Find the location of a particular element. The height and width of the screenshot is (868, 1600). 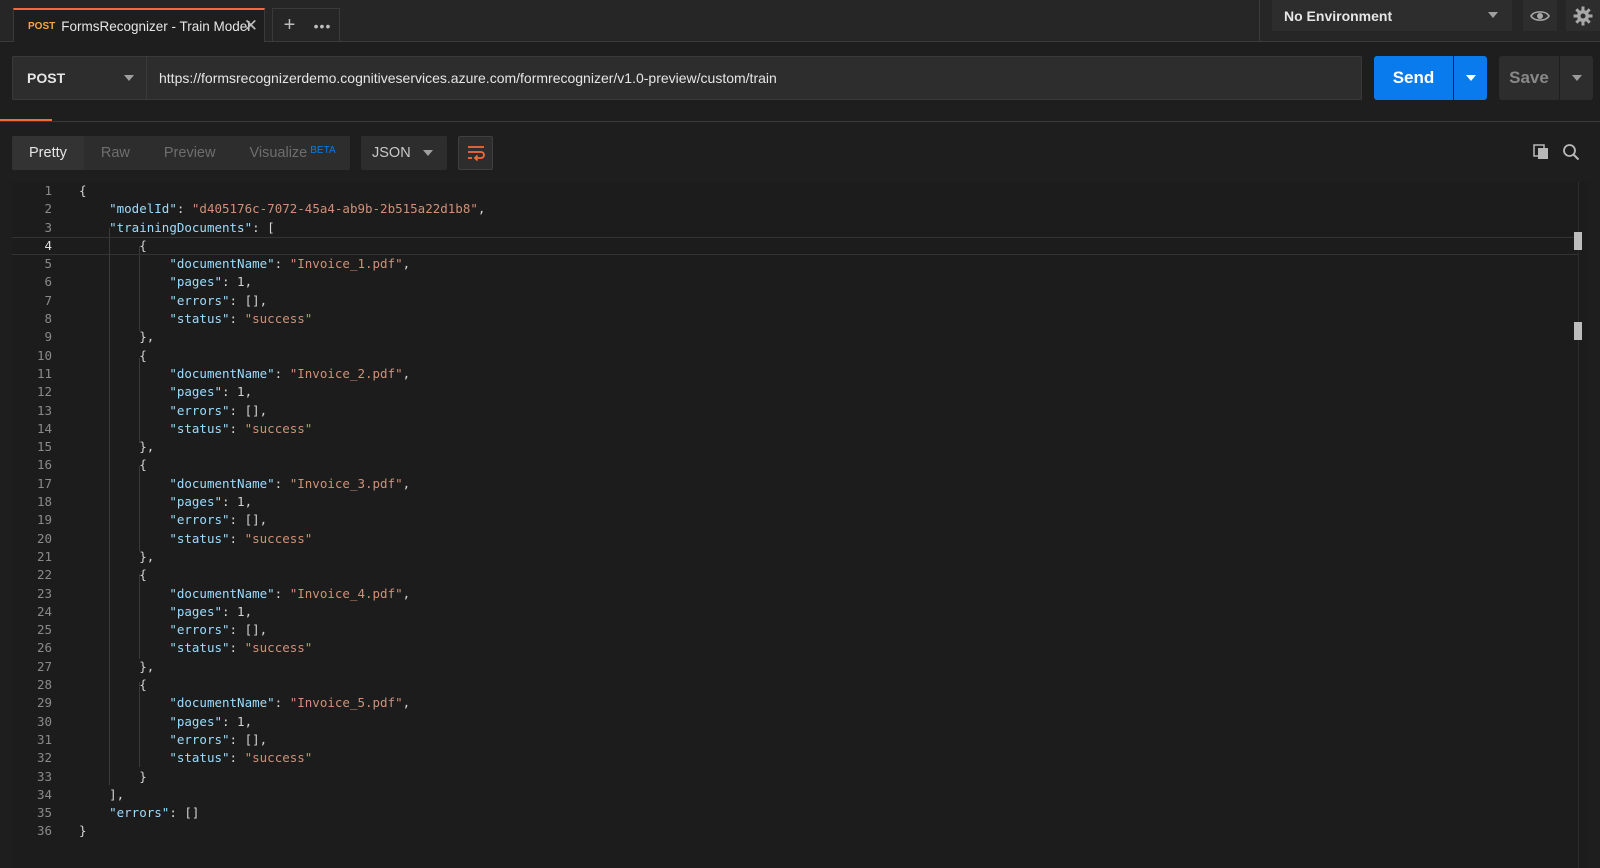

section-divider is located at coordinates (800, 121).